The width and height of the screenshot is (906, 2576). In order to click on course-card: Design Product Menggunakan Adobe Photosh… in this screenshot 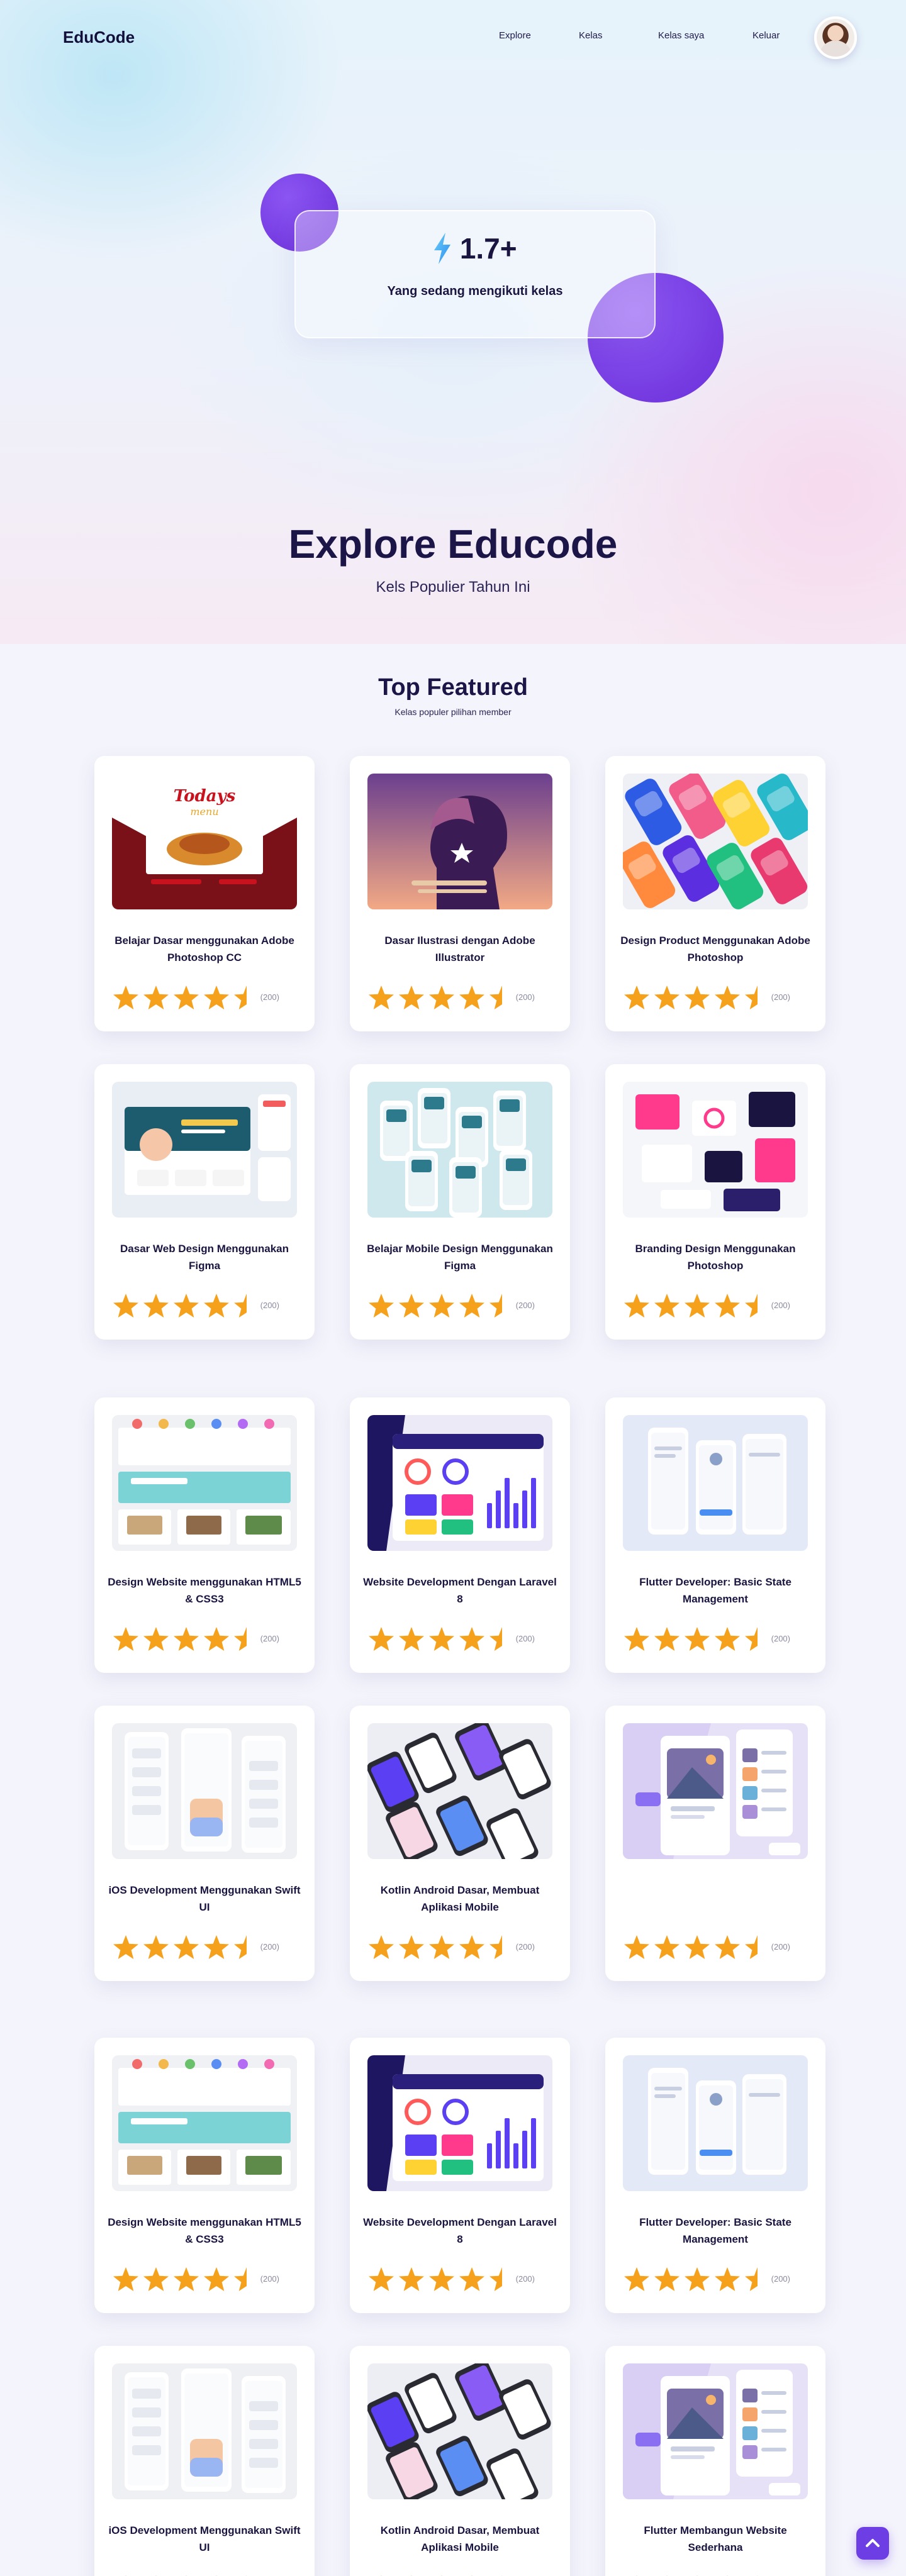, I will do `click(715, 893)`.